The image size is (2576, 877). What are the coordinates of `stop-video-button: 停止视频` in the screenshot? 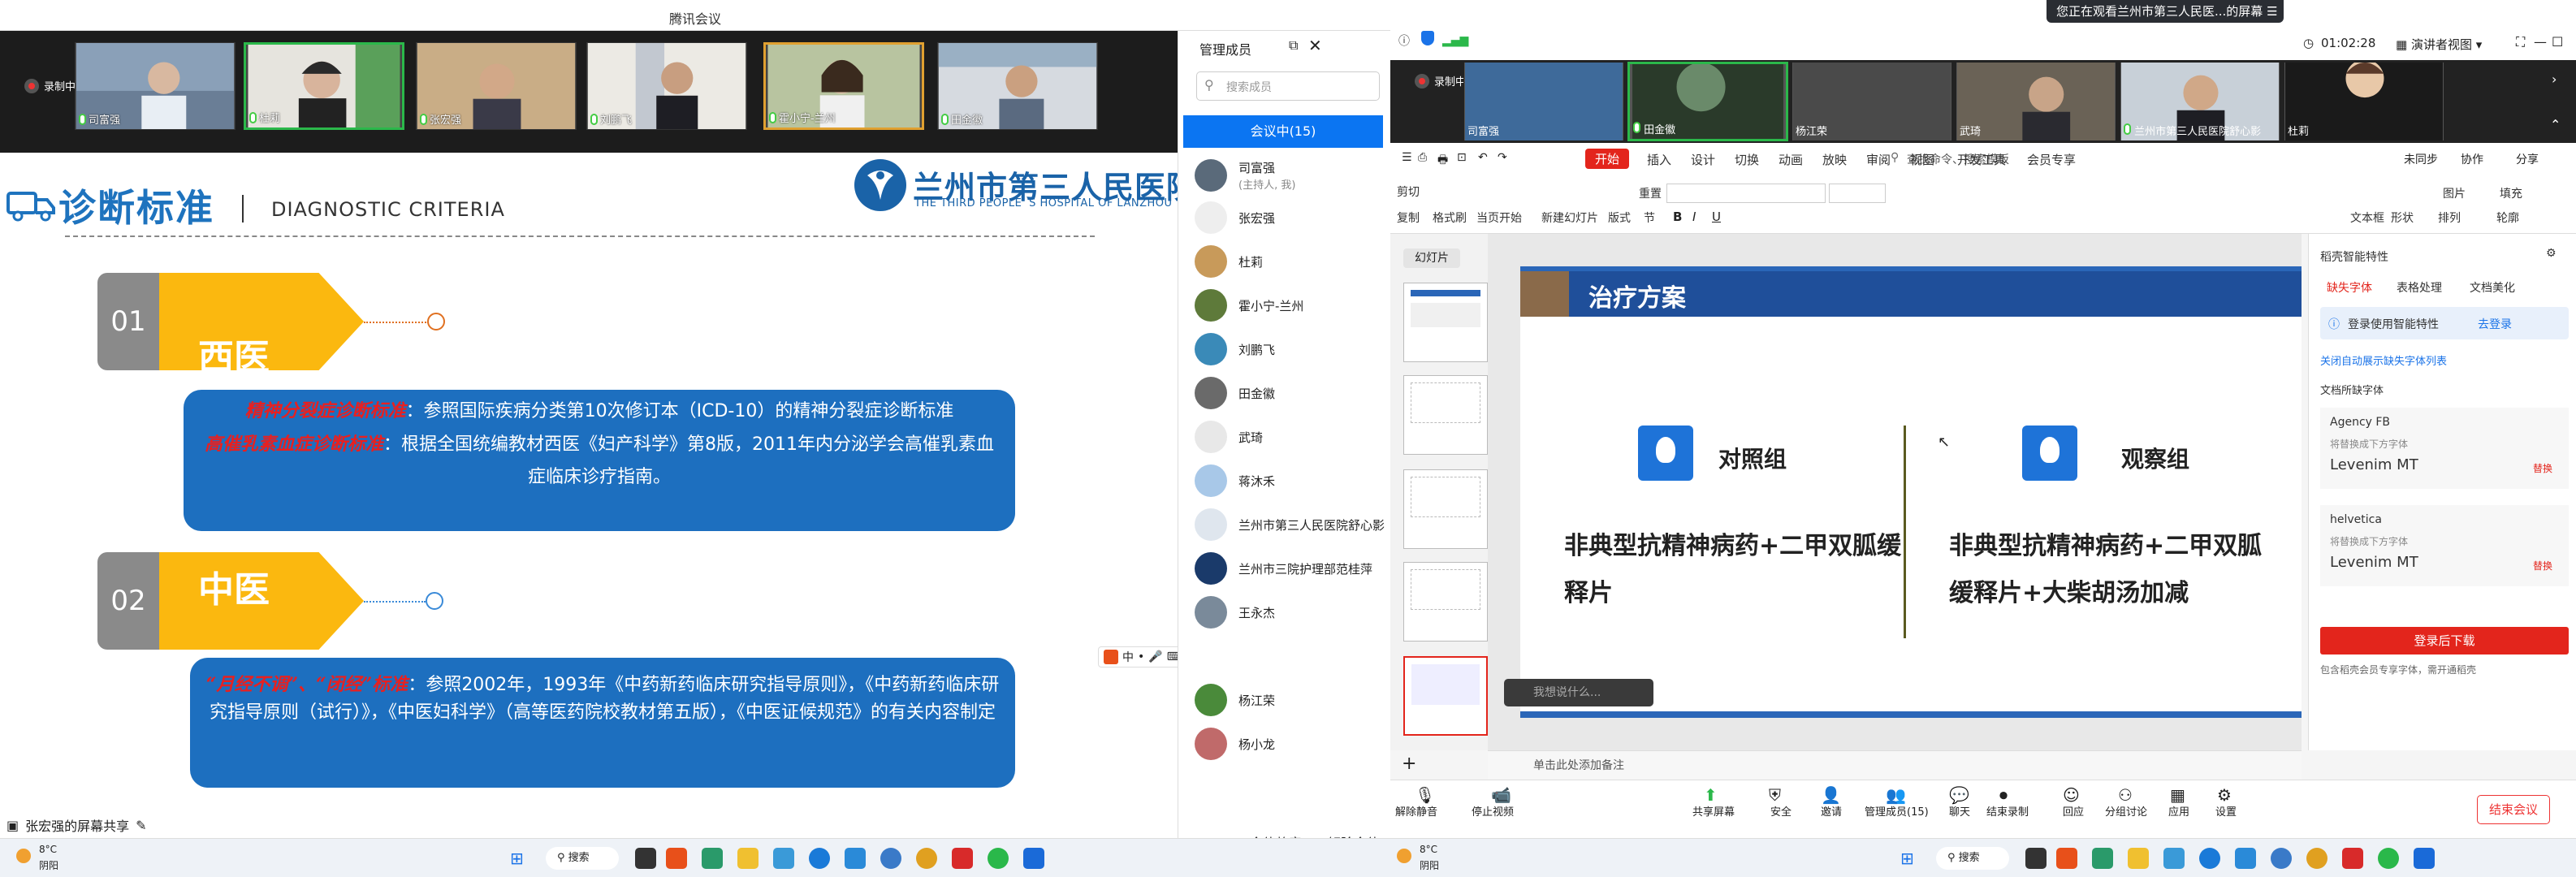 It's located at (1493, 811).